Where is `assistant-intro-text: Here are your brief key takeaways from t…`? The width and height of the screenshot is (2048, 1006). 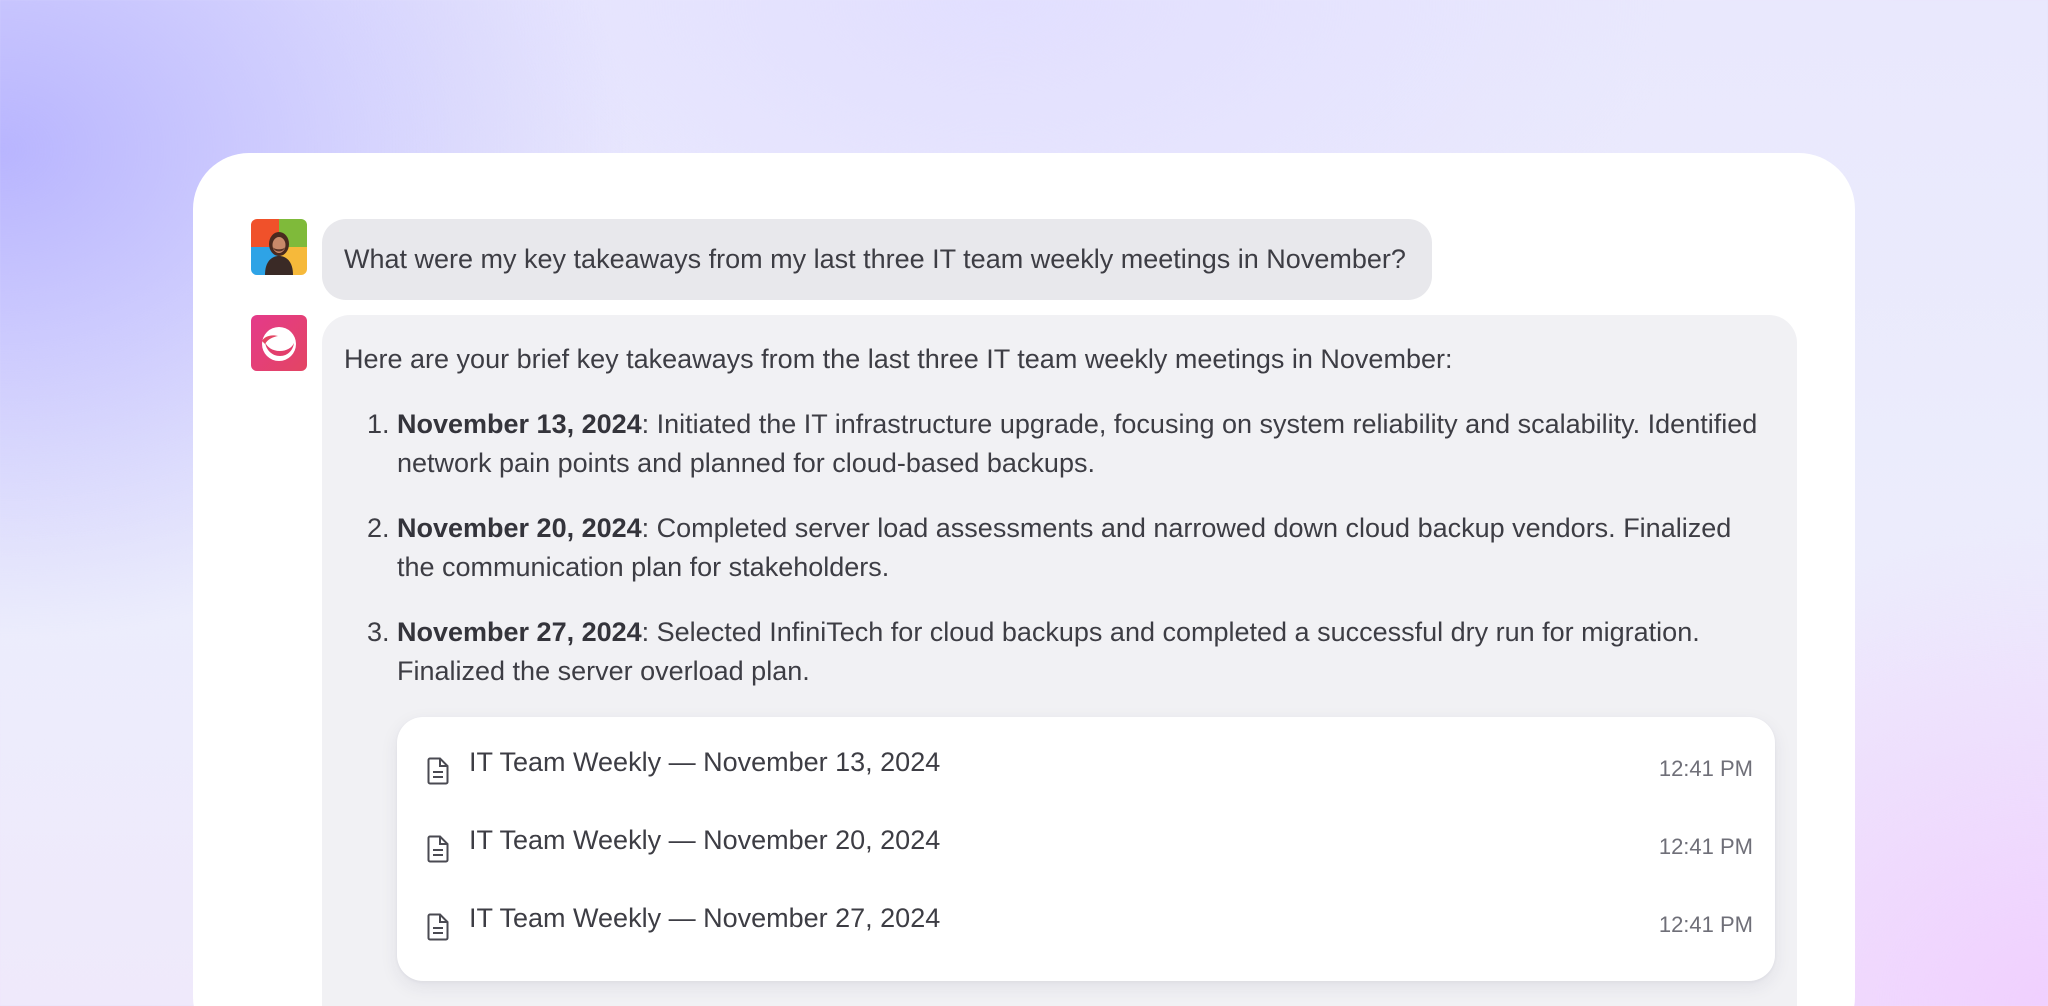
assistant-intro-text: Here are your brief key takeaways from t… is located at coordinates (898, 359).